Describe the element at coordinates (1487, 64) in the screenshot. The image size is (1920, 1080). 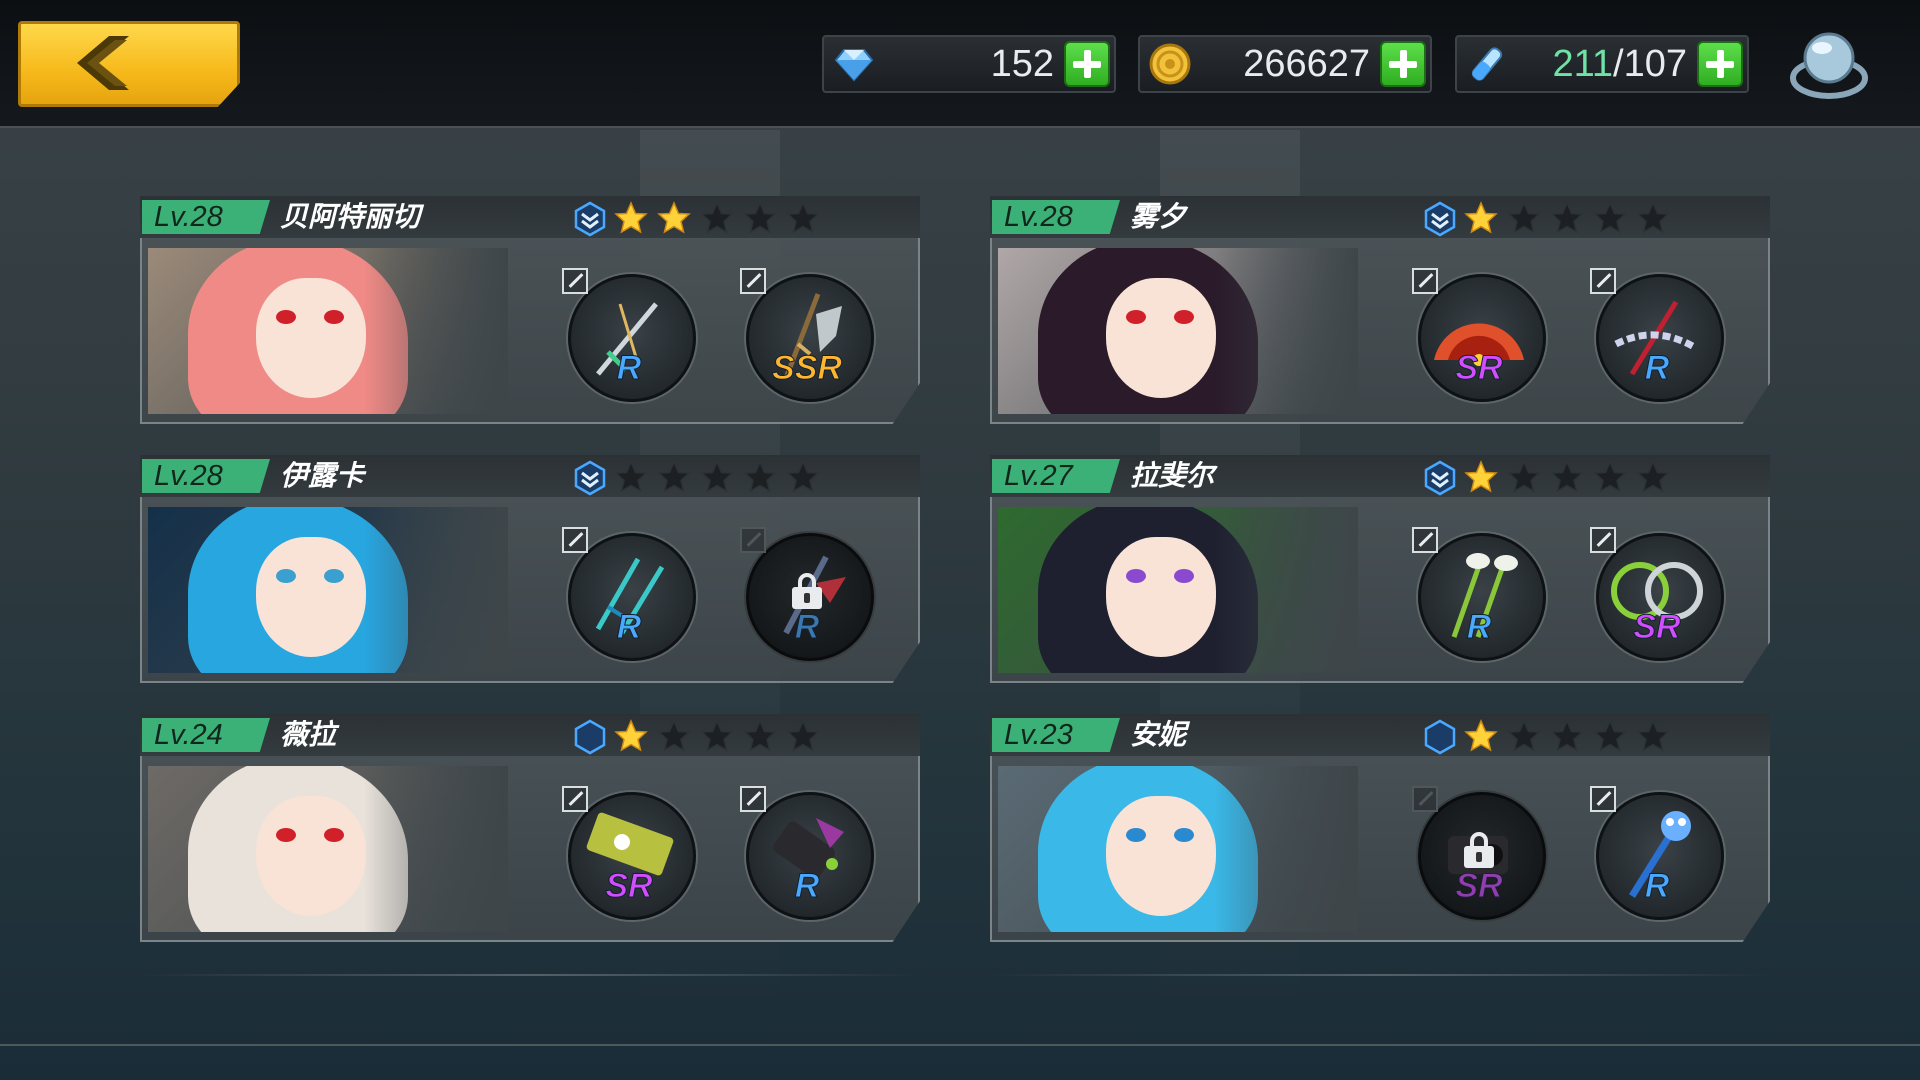
I see `stamina-potion-icon` at that location.